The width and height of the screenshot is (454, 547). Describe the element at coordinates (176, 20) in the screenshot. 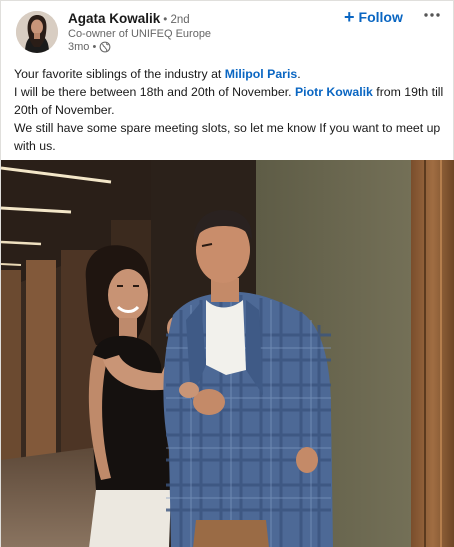

I see `connection-degree: • 2nd` at that location.